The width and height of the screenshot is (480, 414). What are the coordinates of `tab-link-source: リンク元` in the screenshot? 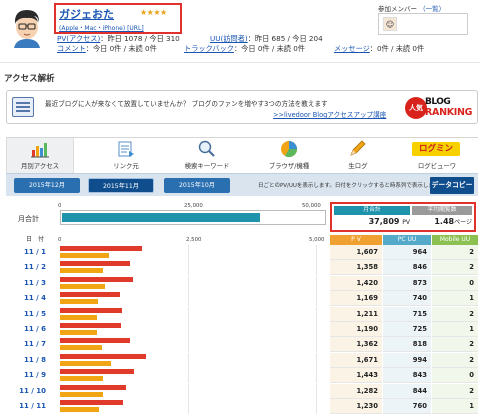 It's located at (126, 156).